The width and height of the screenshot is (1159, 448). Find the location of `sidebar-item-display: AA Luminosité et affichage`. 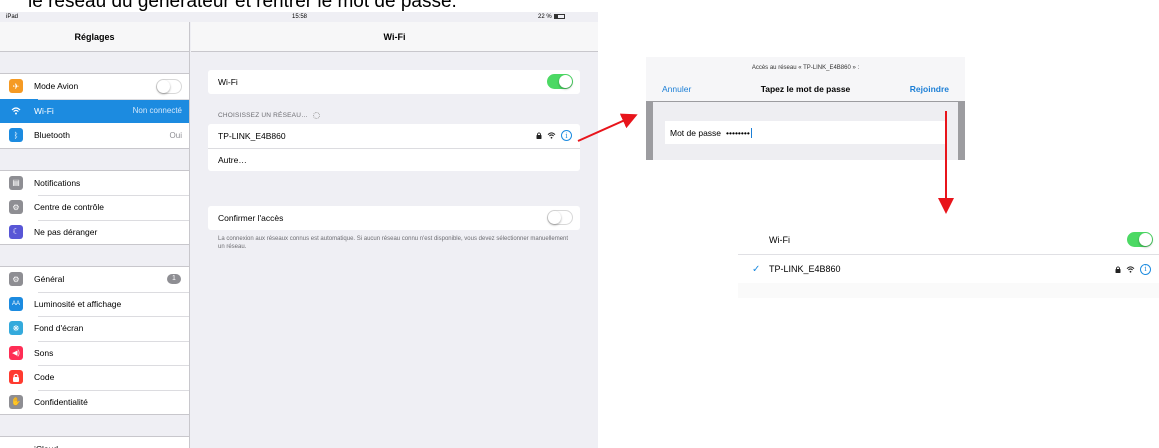

sidebar-item-display: AA Luminosité et affichage is located at coordinates (94, 304).